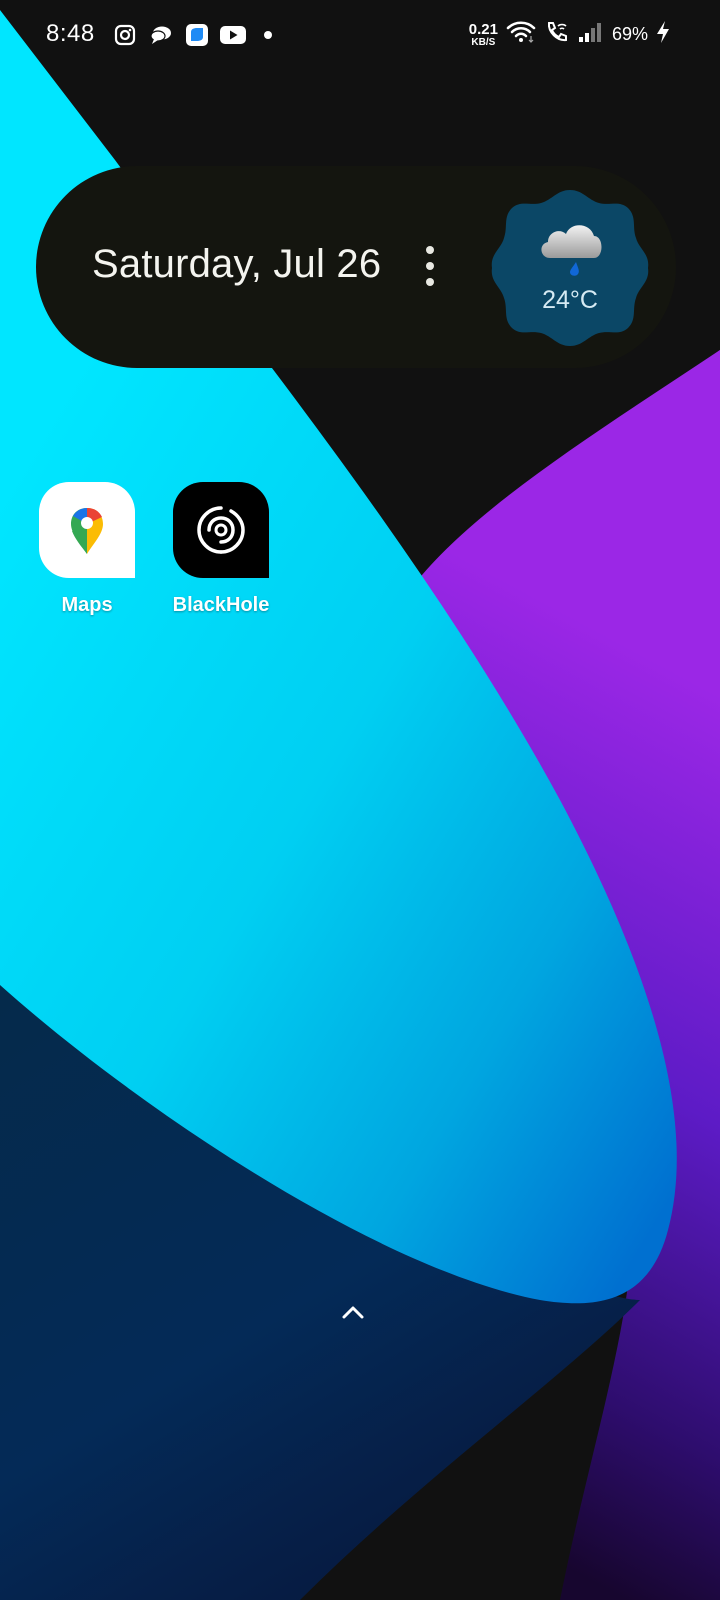 This screenshot has width=720, height=1600. I want to click on app-tile-icon, so click(197, 35).